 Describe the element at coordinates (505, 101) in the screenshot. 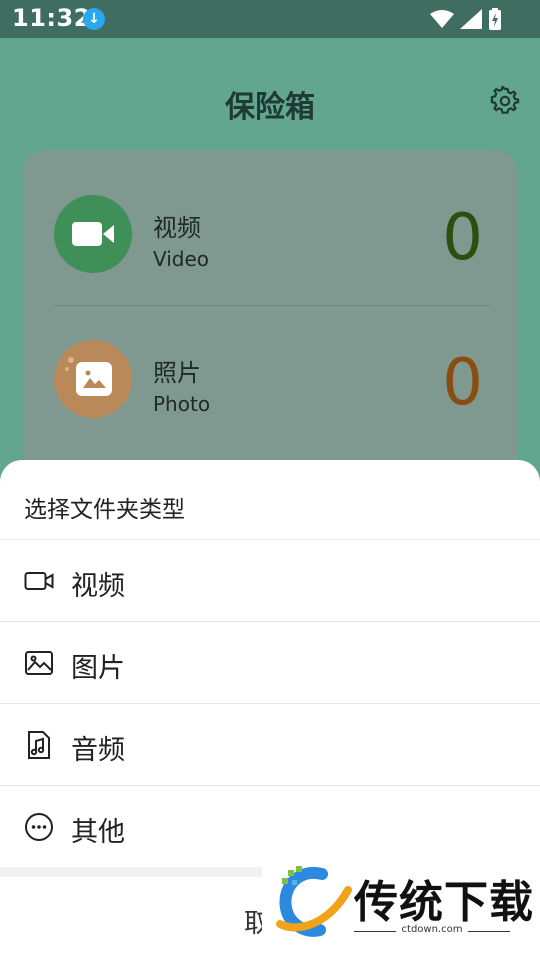

I see `gear-icon` at that location.